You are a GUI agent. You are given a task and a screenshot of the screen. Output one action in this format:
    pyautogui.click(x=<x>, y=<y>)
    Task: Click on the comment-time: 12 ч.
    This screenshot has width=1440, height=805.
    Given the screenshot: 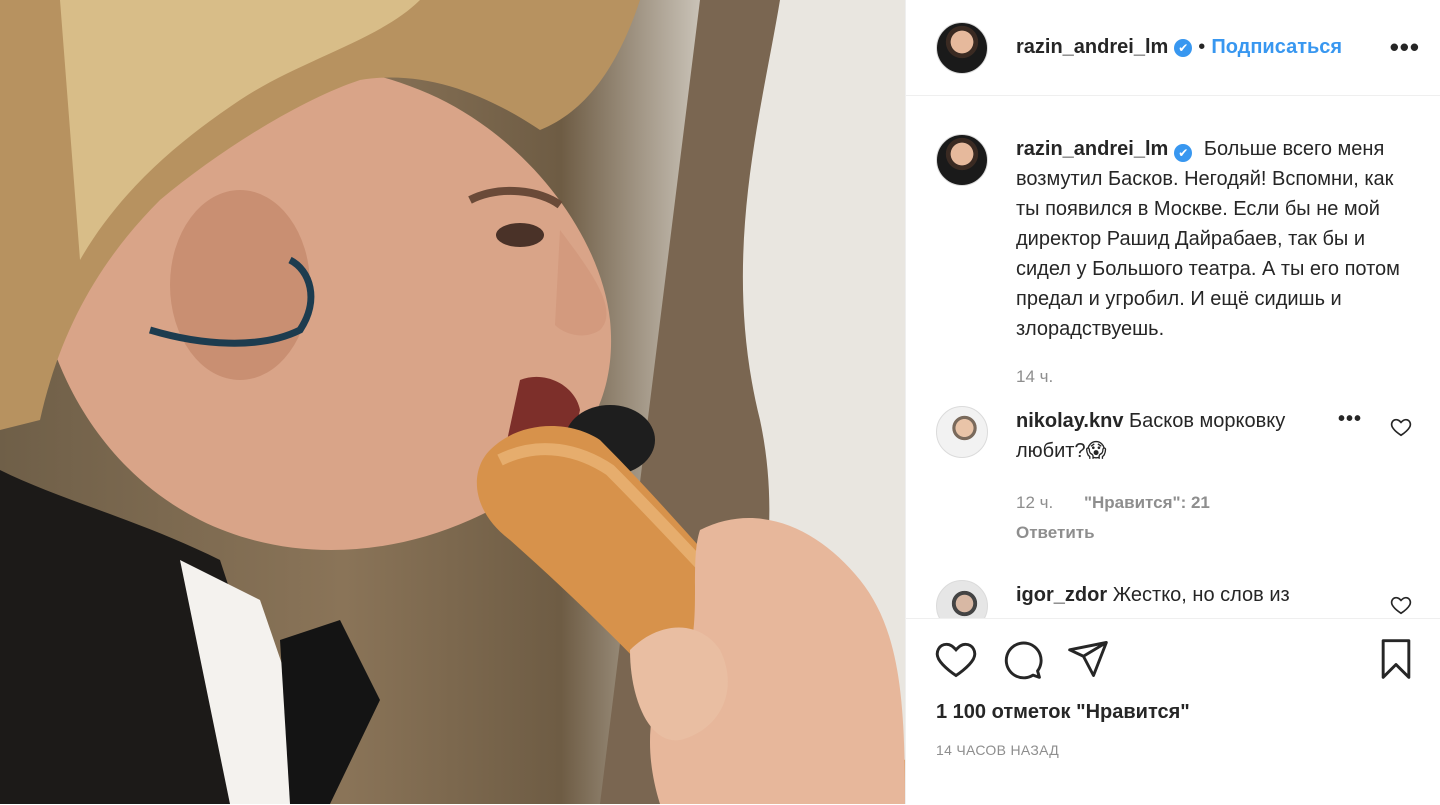 What is the action you would take?
    pyautogui.click(x=1034, y=502)
    